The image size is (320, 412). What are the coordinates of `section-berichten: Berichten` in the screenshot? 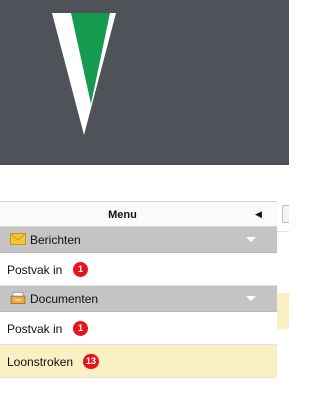 It's located at (138, 240).